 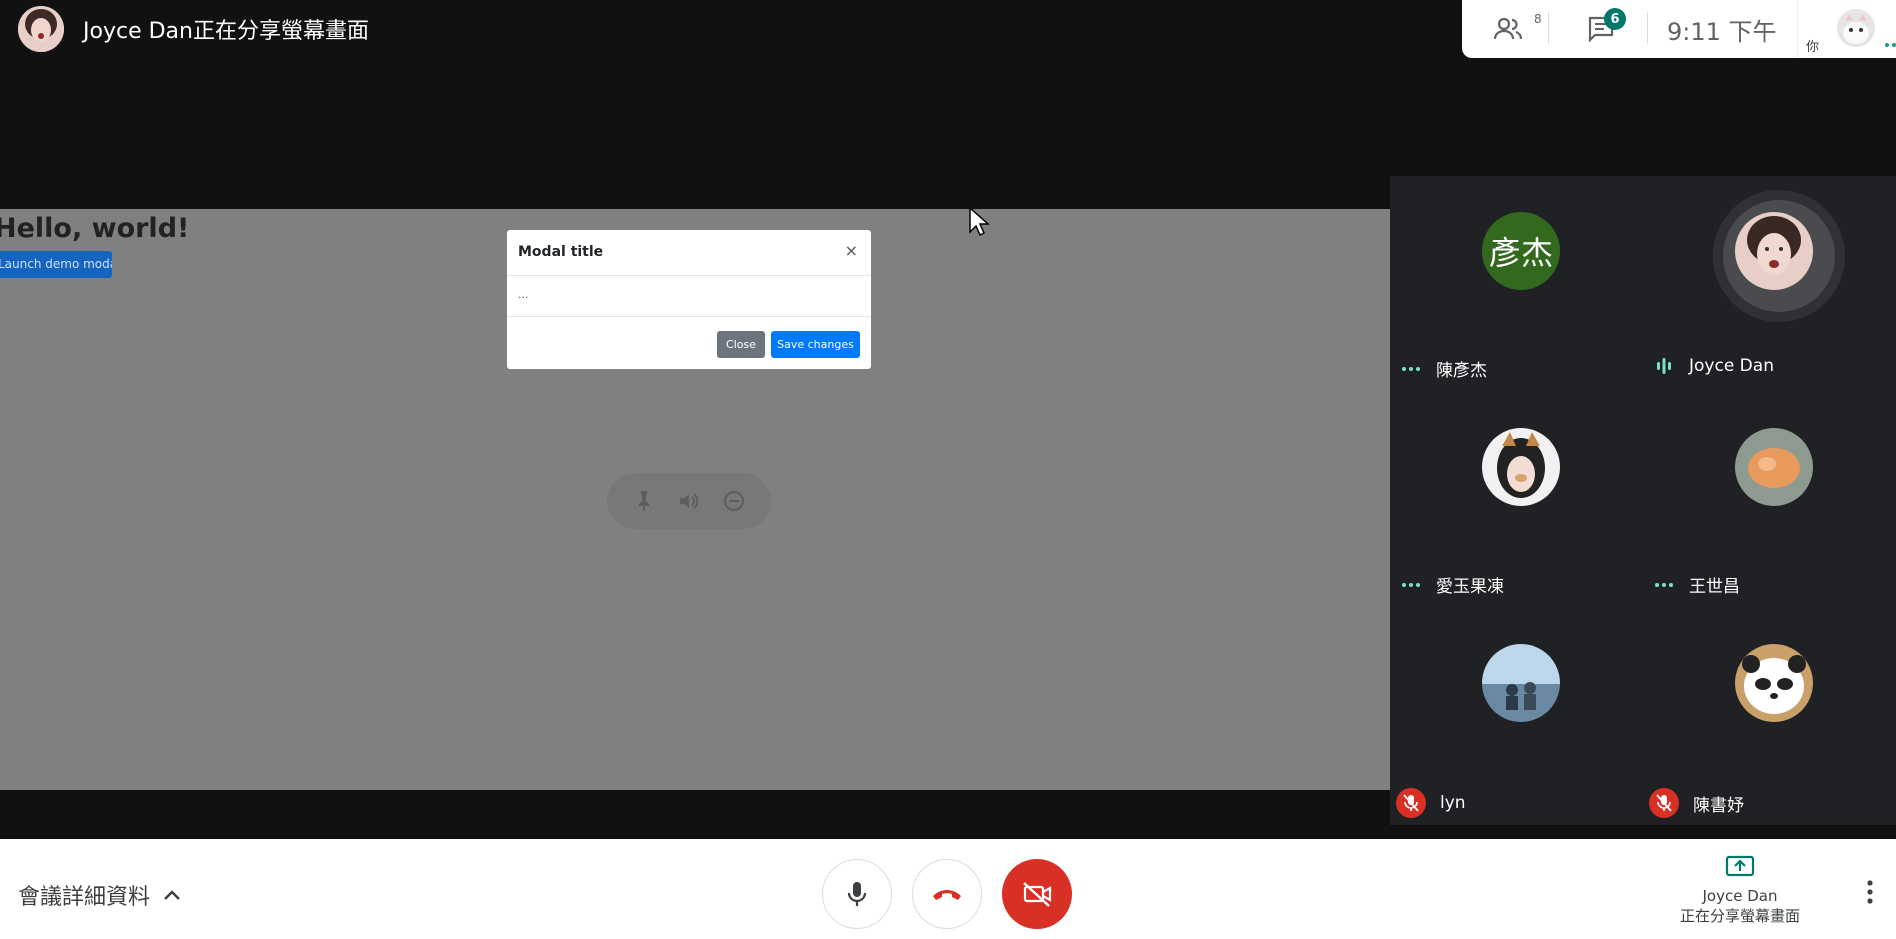 I want to click on participant-tile: Joyce Dan, so click(x=1769, y=284).